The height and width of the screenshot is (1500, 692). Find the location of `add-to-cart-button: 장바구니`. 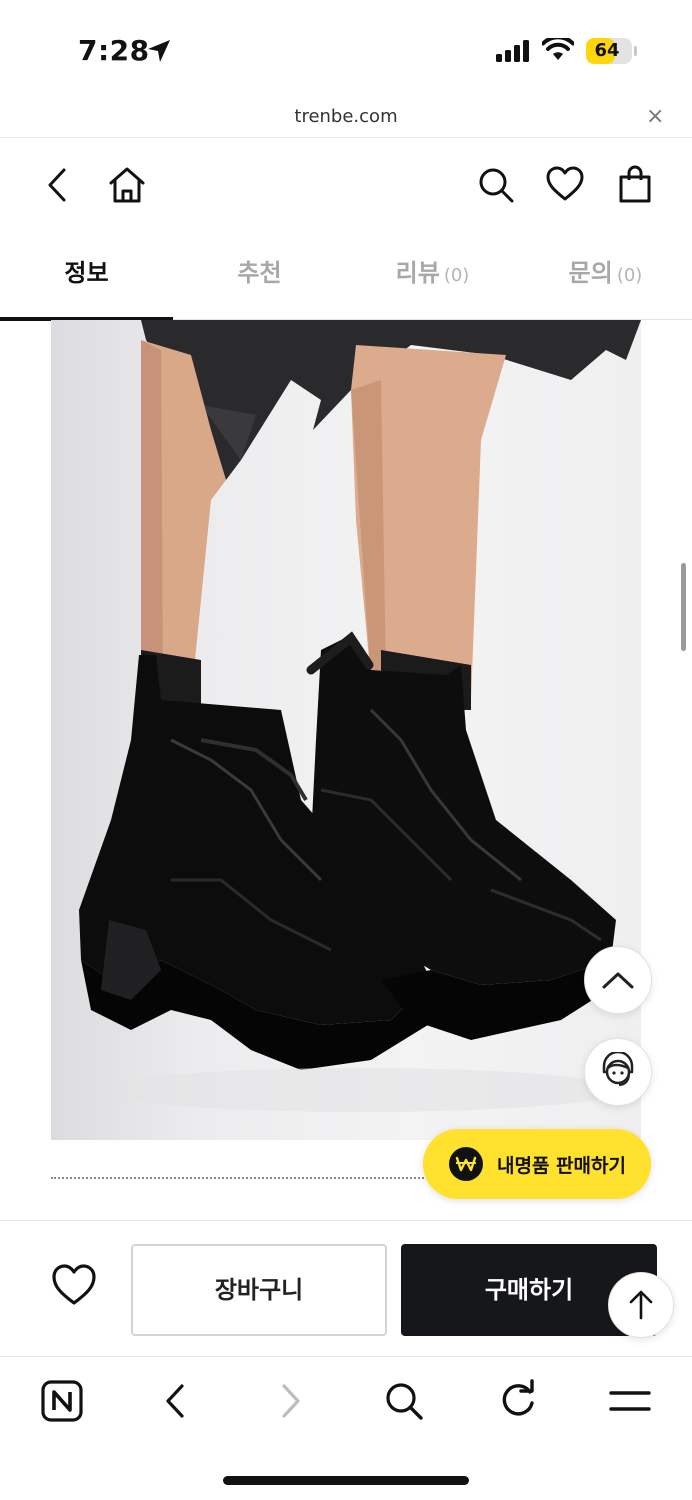

add-to-cart-button: 장바구니 is located at coordinates (259, 1290).